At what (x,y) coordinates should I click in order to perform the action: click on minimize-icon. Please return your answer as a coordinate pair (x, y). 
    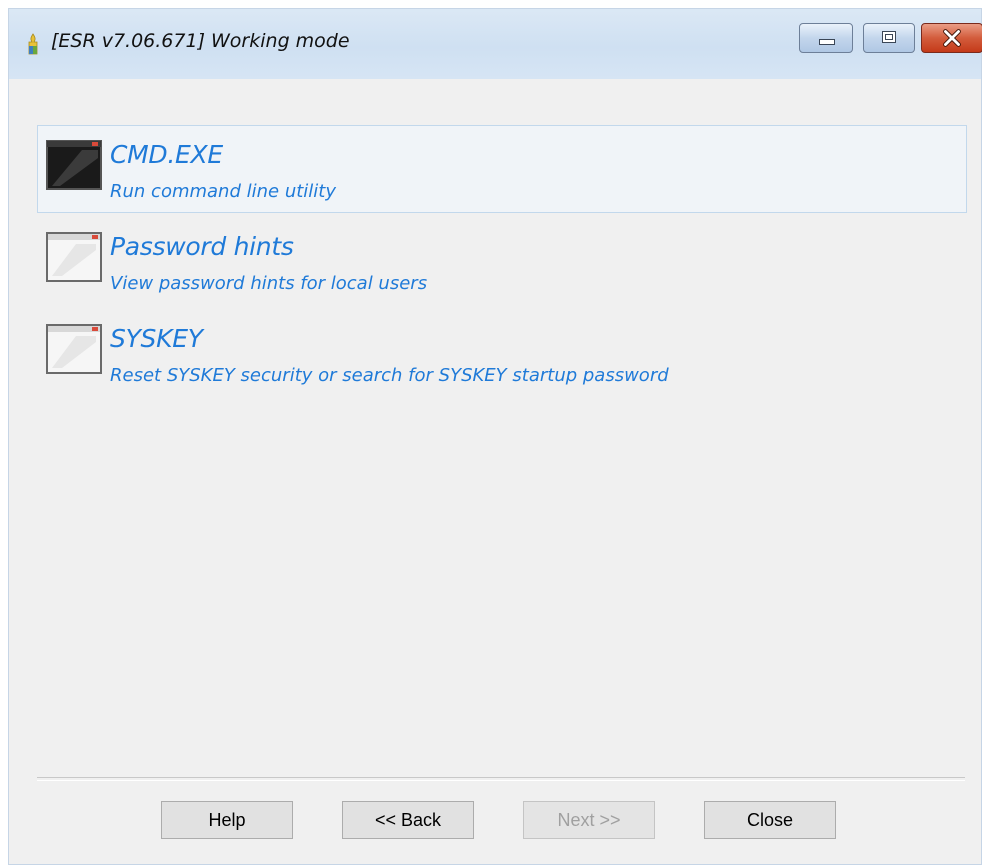
    Looking at the image, I should click on (827, 42).